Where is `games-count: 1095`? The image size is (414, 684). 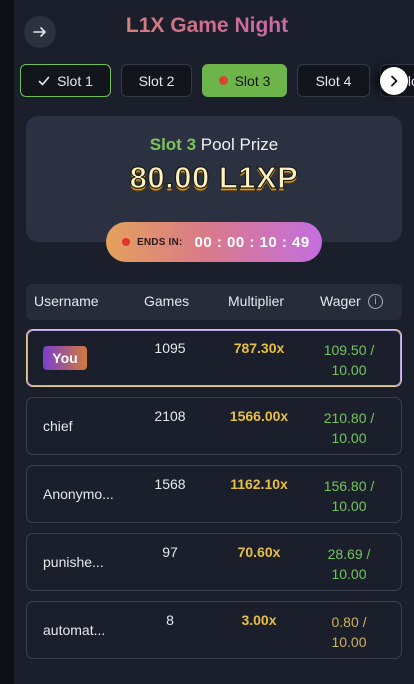 games-count: 1095 is located at coordinates (170, 348).